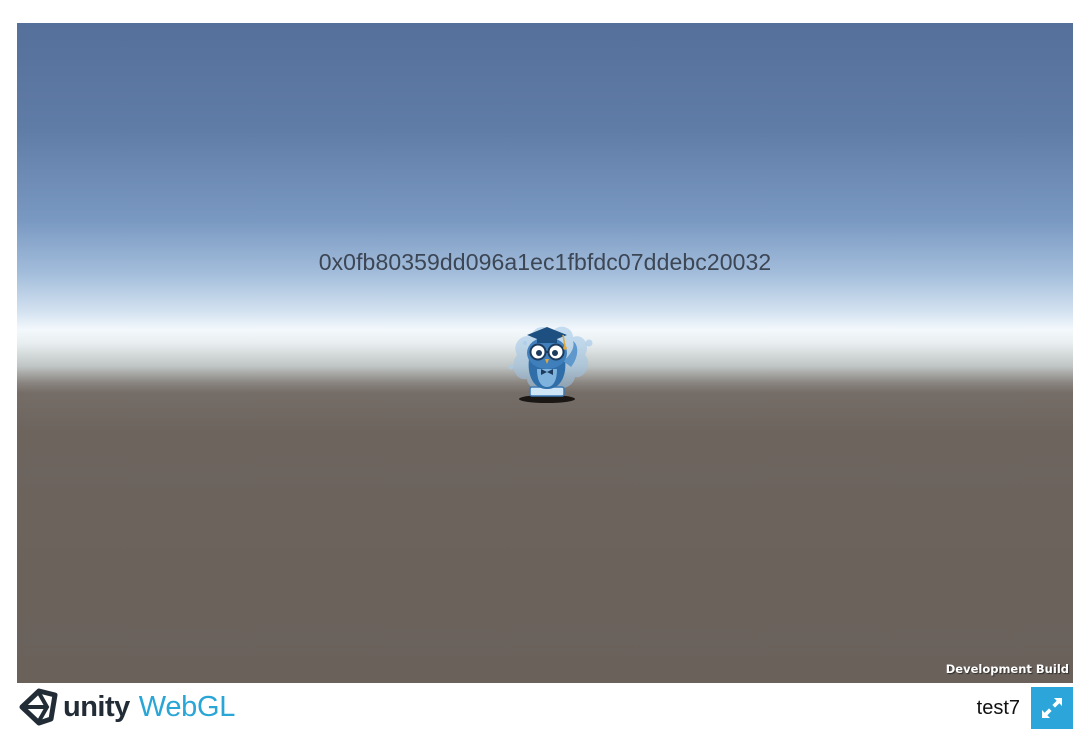 The width and height of the screenshot is (1091, 749). What do you see at coordinates (998, 708) in the screenshot?
I see `build-title: test7` at bounding box center [998, 708].